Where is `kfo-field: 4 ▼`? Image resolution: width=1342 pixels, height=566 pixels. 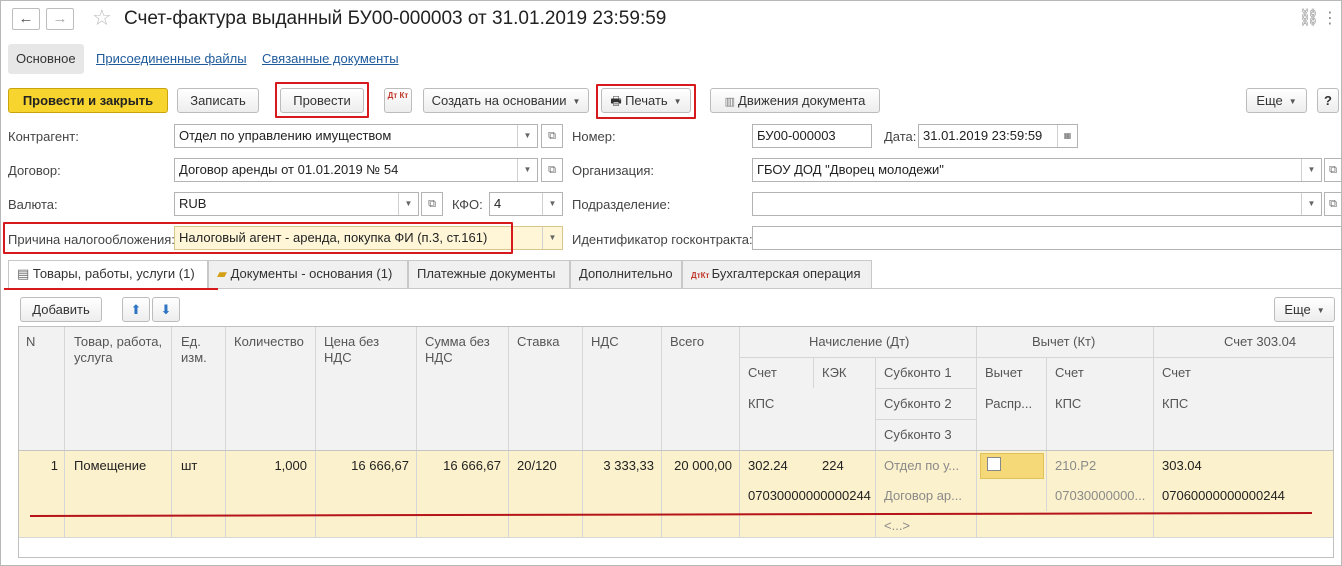 kfo-field: 4 ▼ is located at coordinates (526, 204).